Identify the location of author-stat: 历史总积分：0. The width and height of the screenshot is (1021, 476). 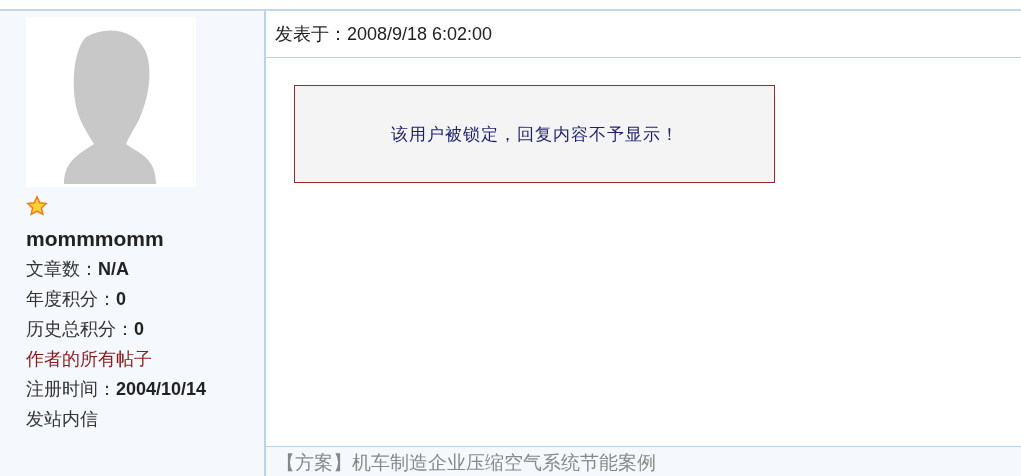
(85, 329).